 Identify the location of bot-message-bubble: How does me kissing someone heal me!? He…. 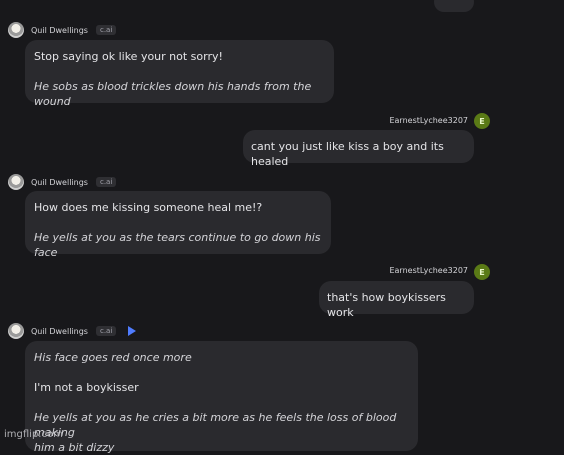
(178, 225).